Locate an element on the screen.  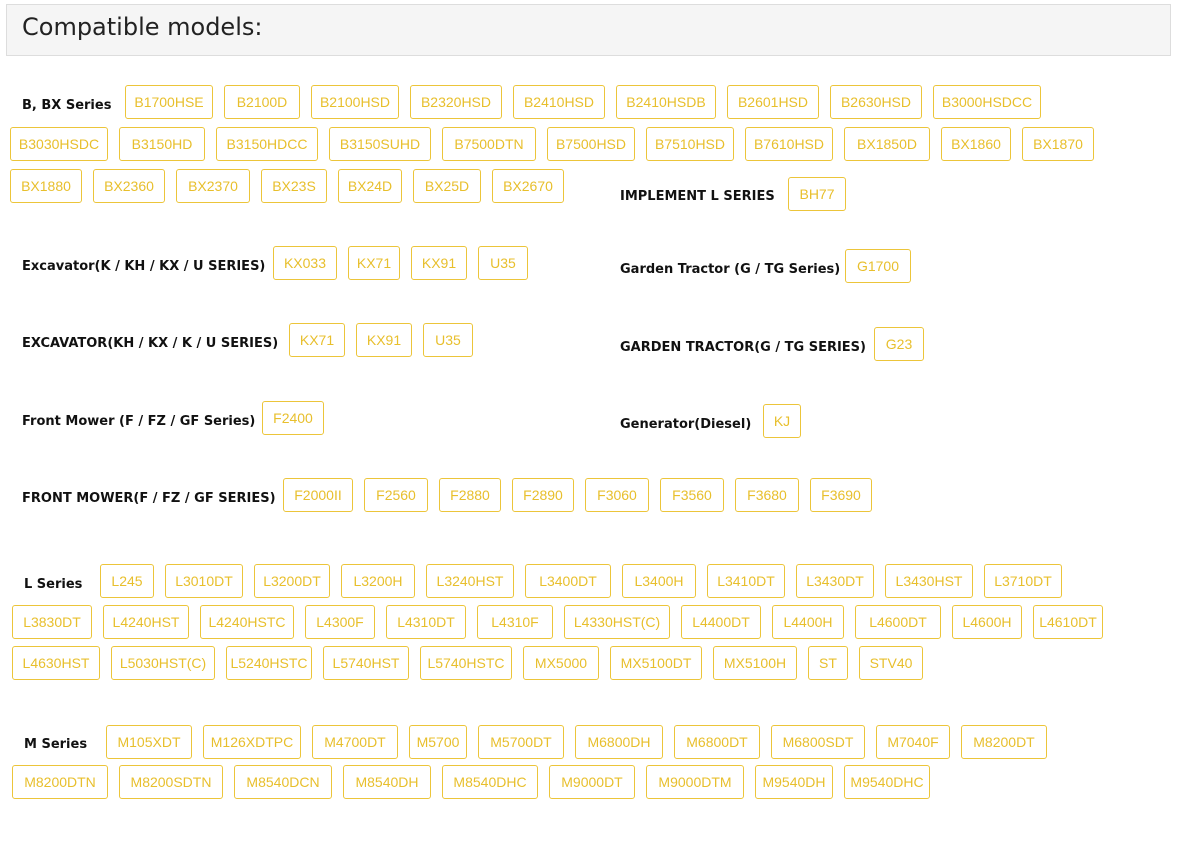
model-tag-bx1850d: BX1850D is located at coordinates (887, 144).